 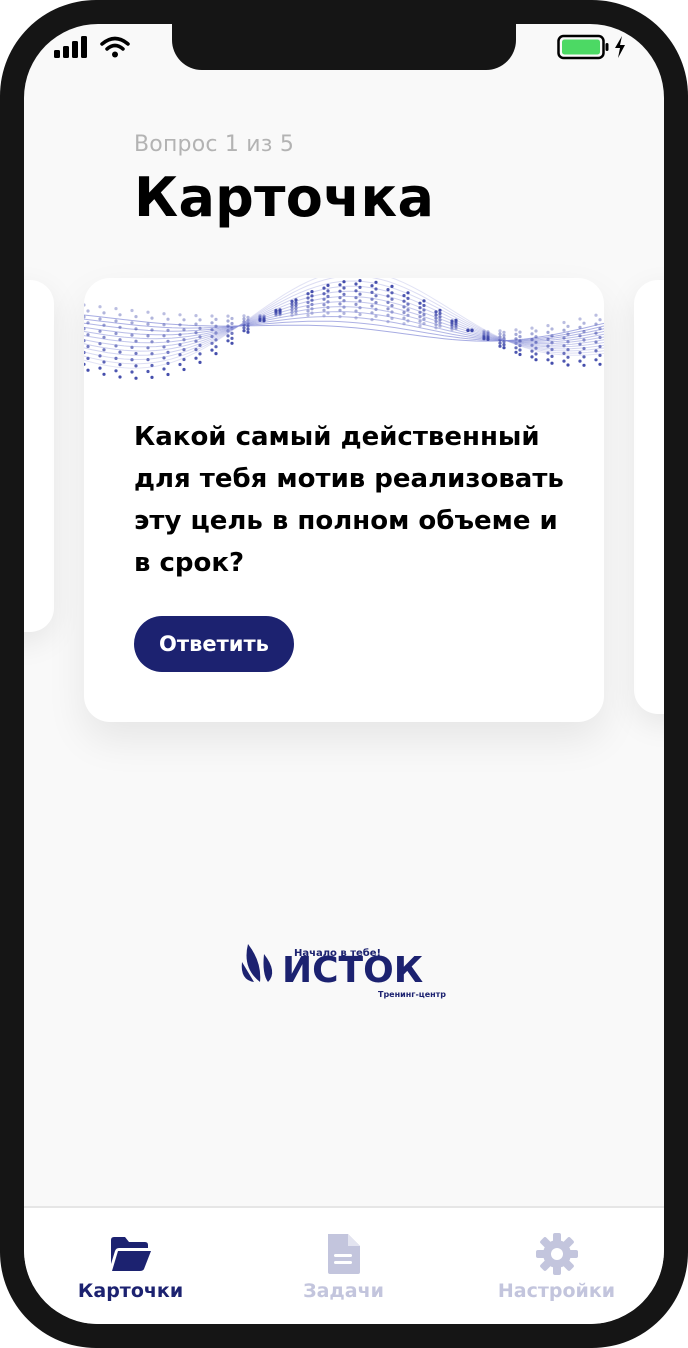 What do you see at coordinates (412, 994) in the screenshot?
I see `logo-subtitle: Тренинг-центр` at bounding box center [412, 994].